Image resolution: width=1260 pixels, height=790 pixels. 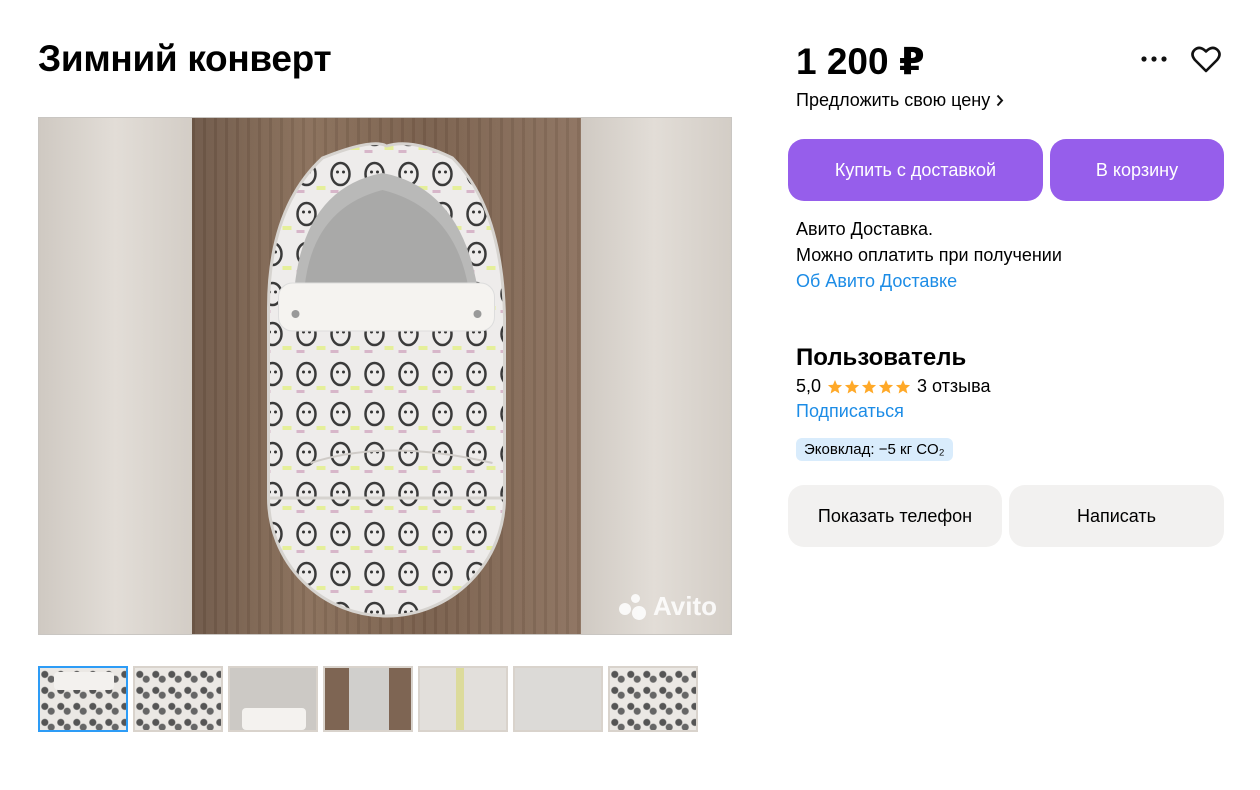 I want to click on seller-rating: 5,0 3 отзыва, so click(x=893, y=386).